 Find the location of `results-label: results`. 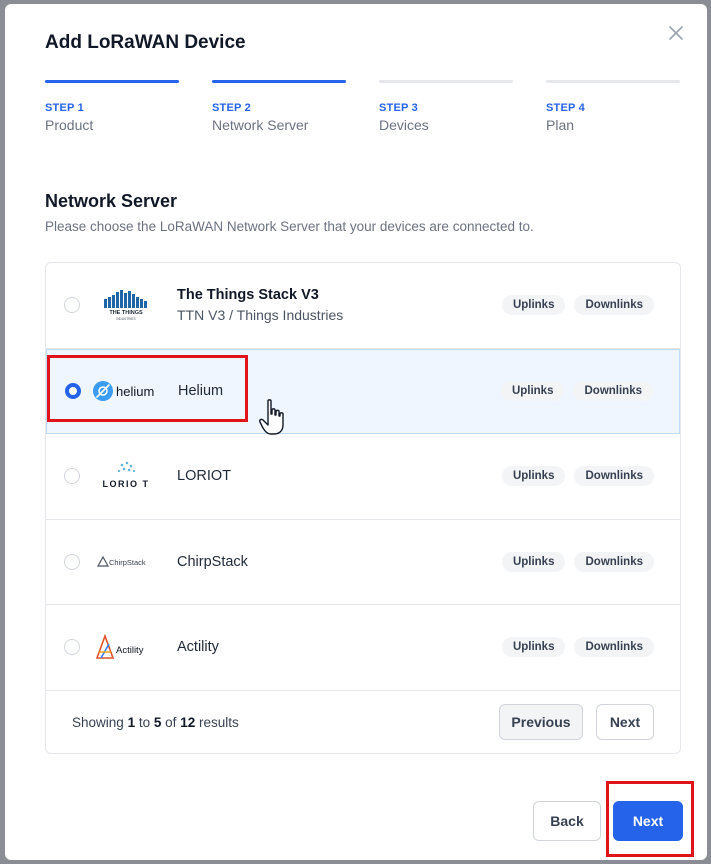

results-label: results is located at coordinates (218, 722).